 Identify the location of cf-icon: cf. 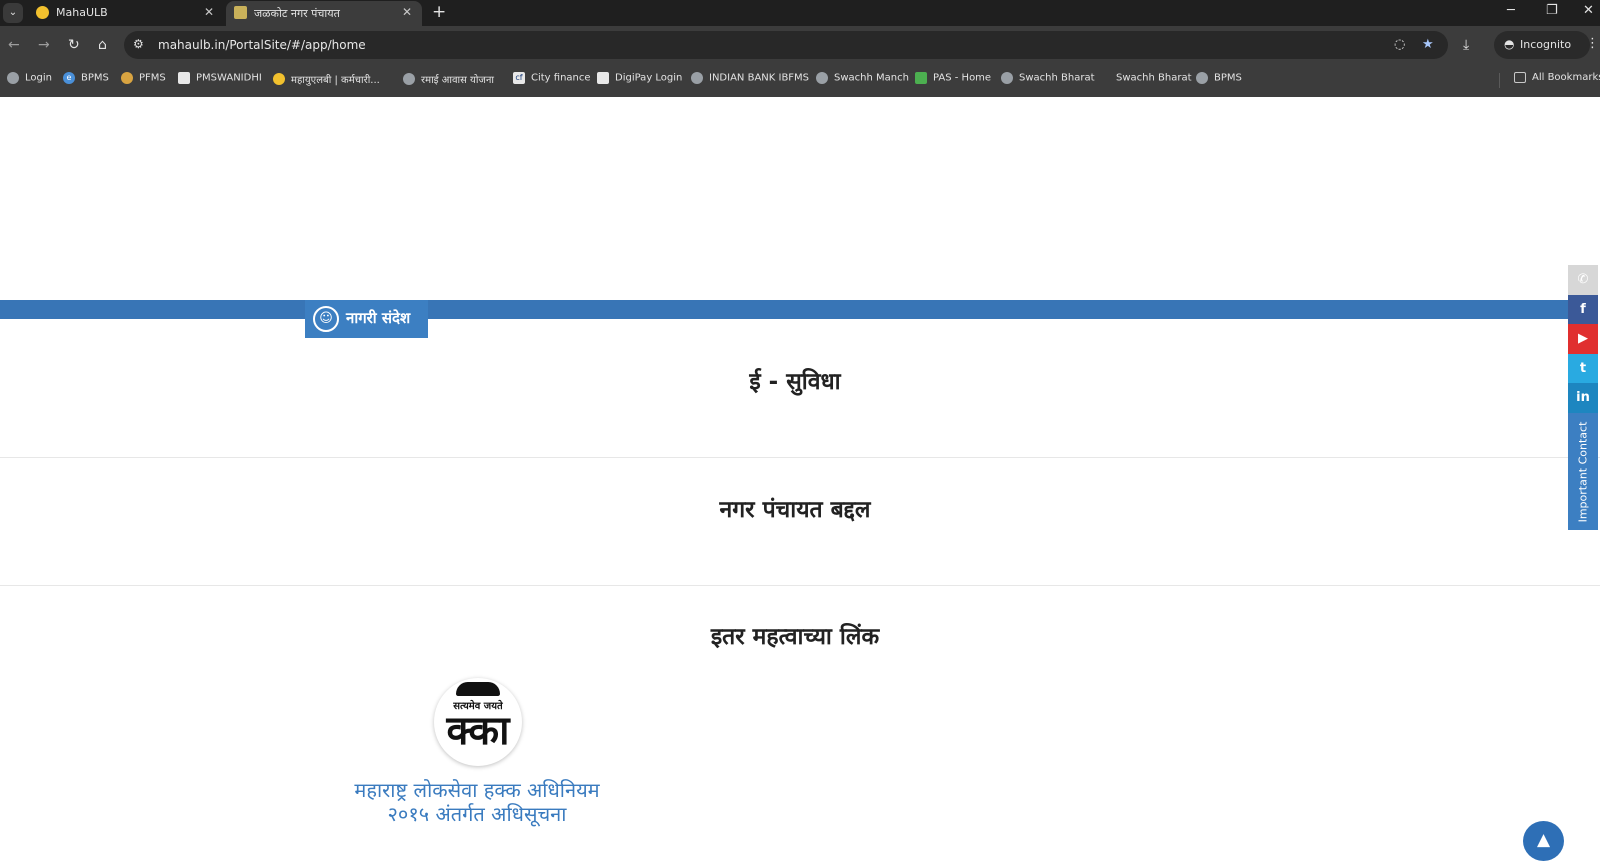
(519, 78).